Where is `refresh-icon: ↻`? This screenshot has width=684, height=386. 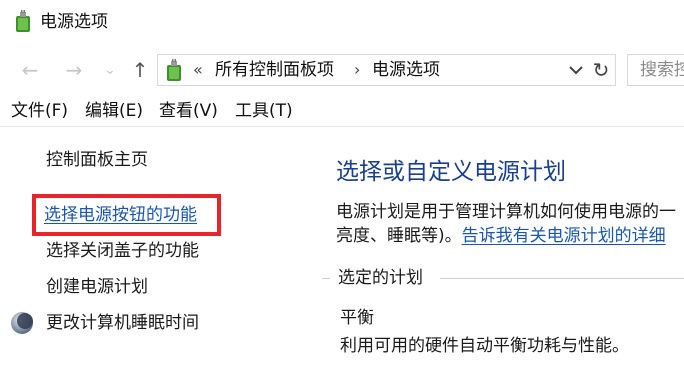 refresh-icon: ↻ is located at coordinates (601, 70).